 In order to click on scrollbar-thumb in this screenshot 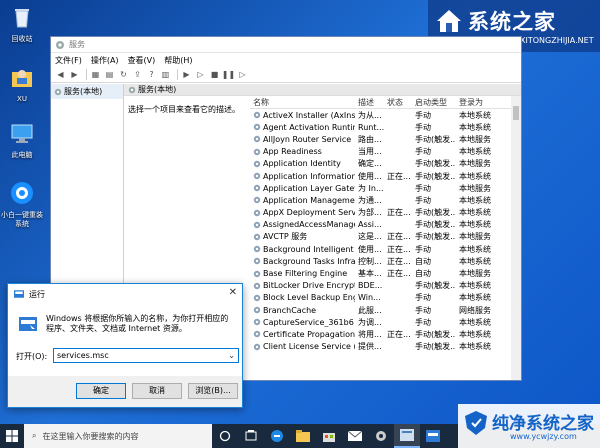, I will do `click(516, 113)`.